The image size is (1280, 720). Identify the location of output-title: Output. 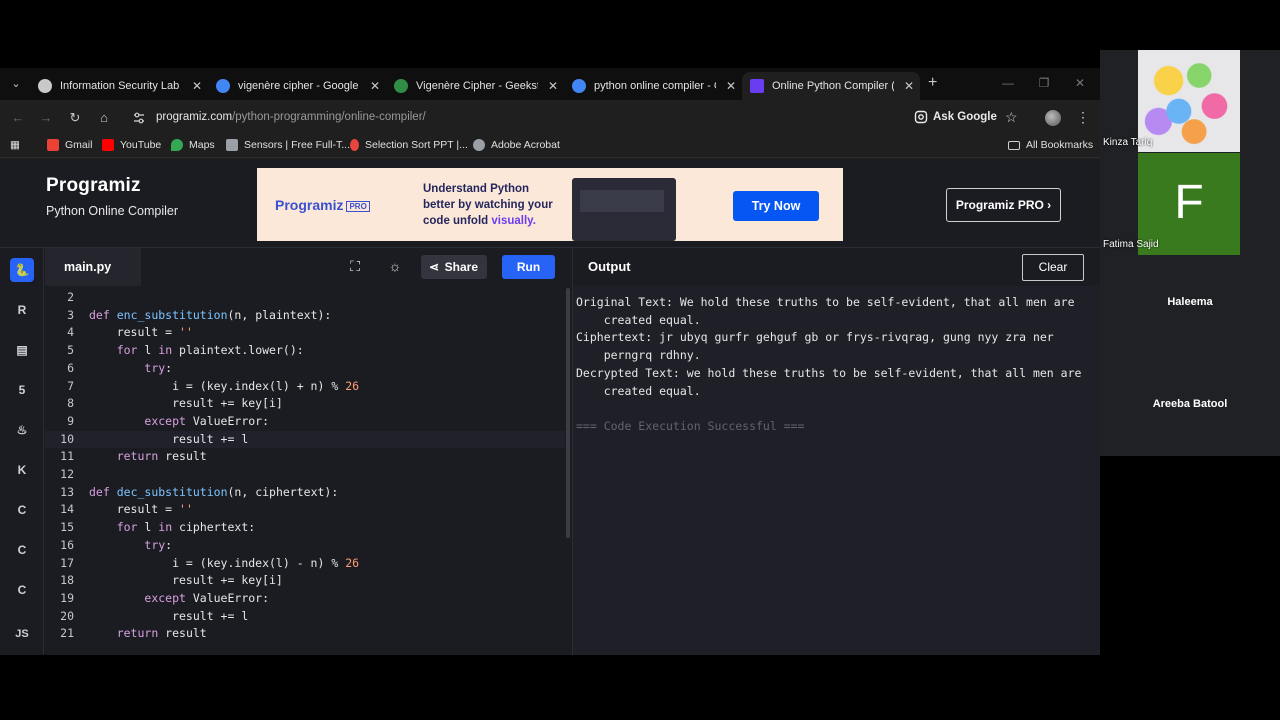
(609, 266).